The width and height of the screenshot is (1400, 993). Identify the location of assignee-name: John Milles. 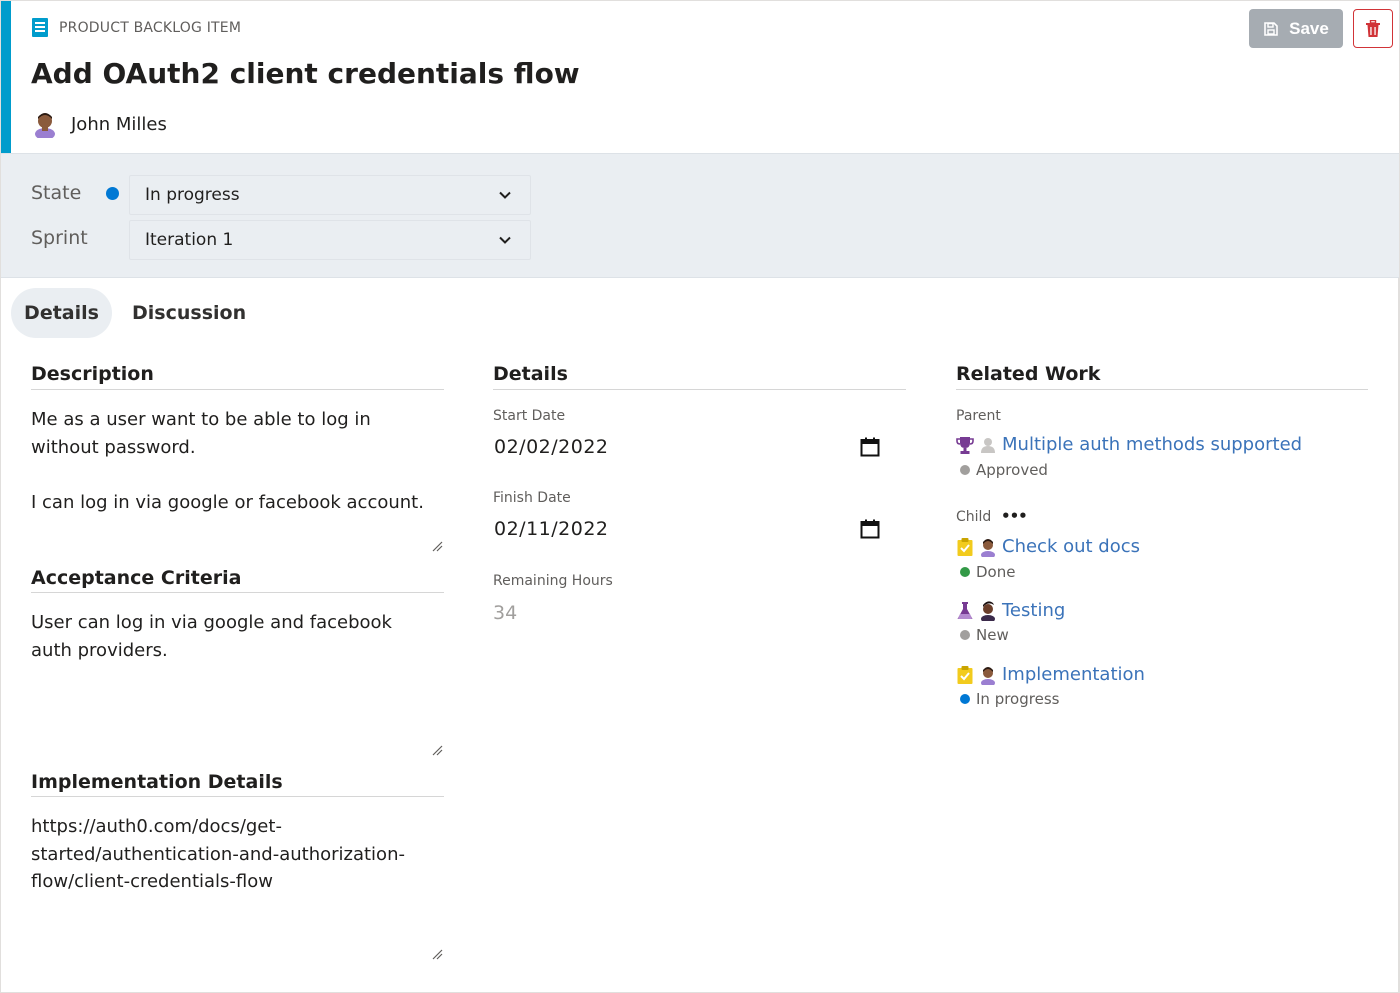
(119, 124).